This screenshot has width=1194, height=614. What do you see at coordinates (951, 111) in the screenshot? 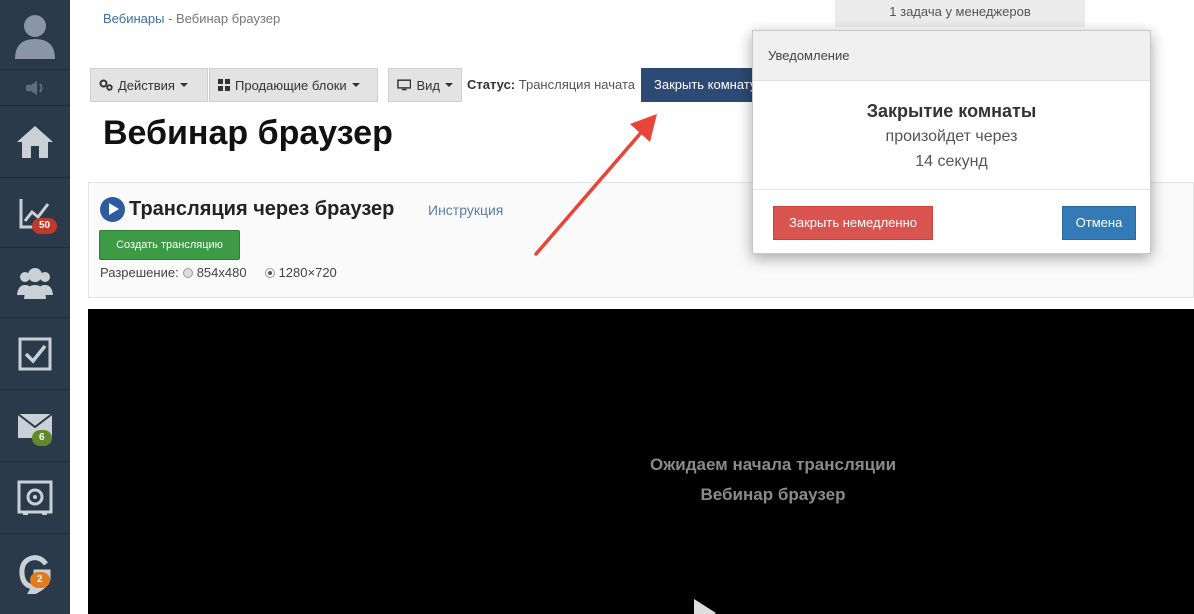
I see `modal-title: Закрытие комнаты` at bounding box center [951, 111].